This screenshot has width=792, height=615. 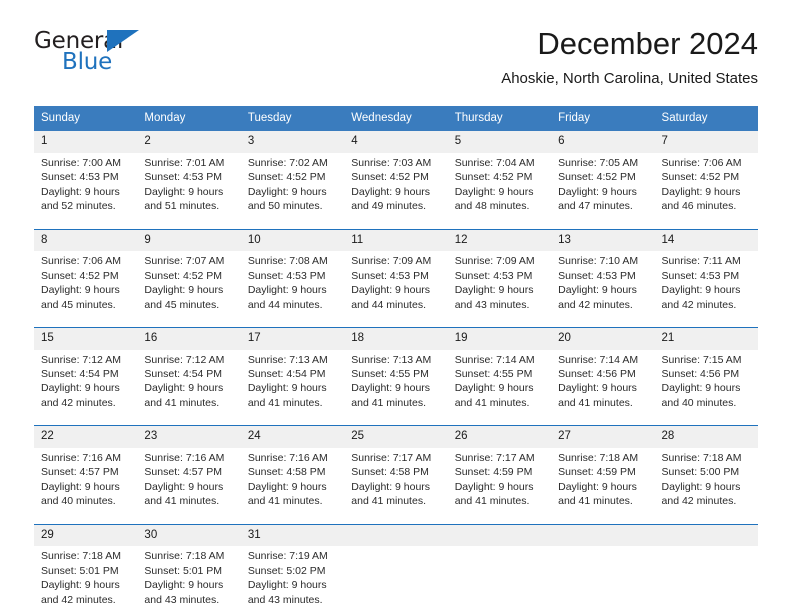 I want to click on day-number: 5, so click(x=499, y=142).